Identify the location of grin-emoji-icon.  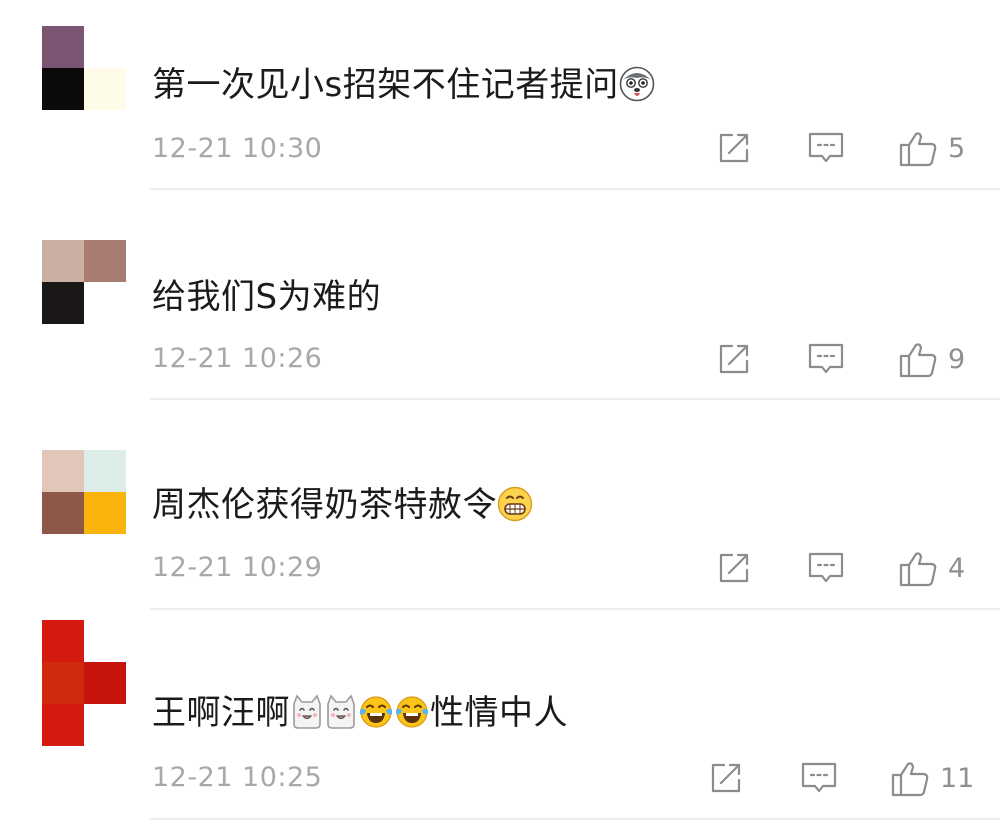
(515, 510).